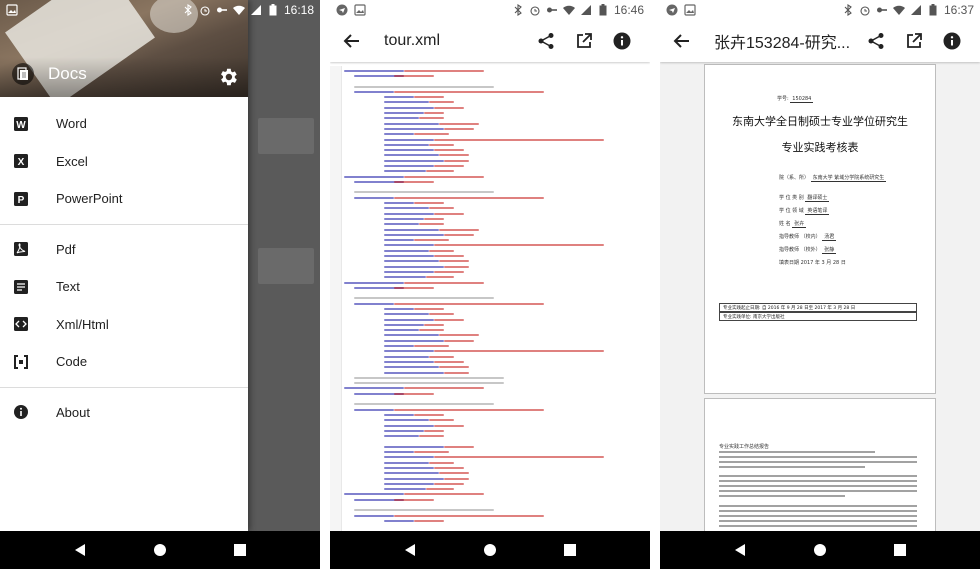  What do you see at coordinates (124, 413) in the screenshot?
I see `menu-item-about: About` at bounding box center [124, 413].